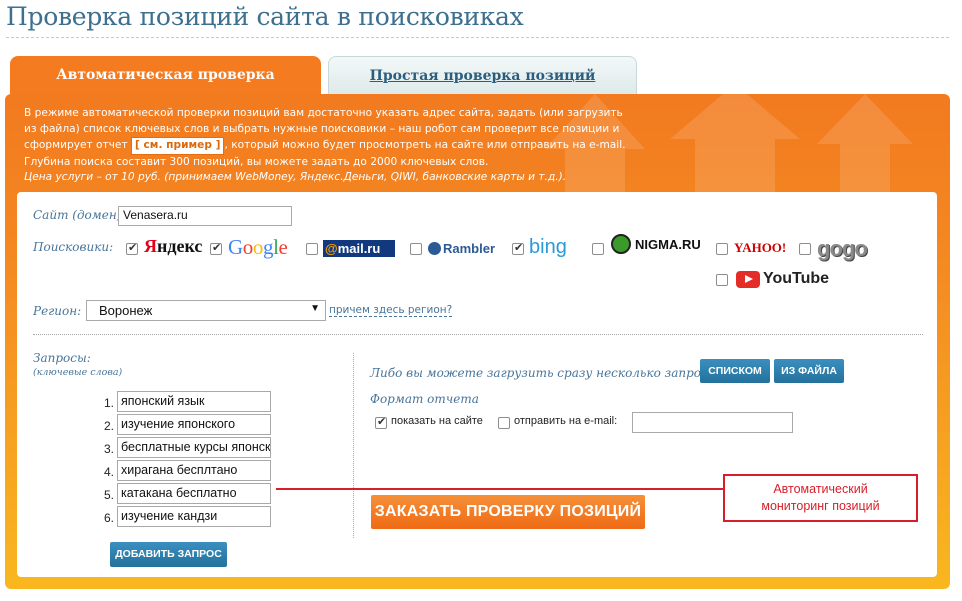 The width and height of the screenshot is (962, 601). Describe the element at coordinates (205, 216) in the screenshot. I see `site-input: Venasera.ru` at that location.